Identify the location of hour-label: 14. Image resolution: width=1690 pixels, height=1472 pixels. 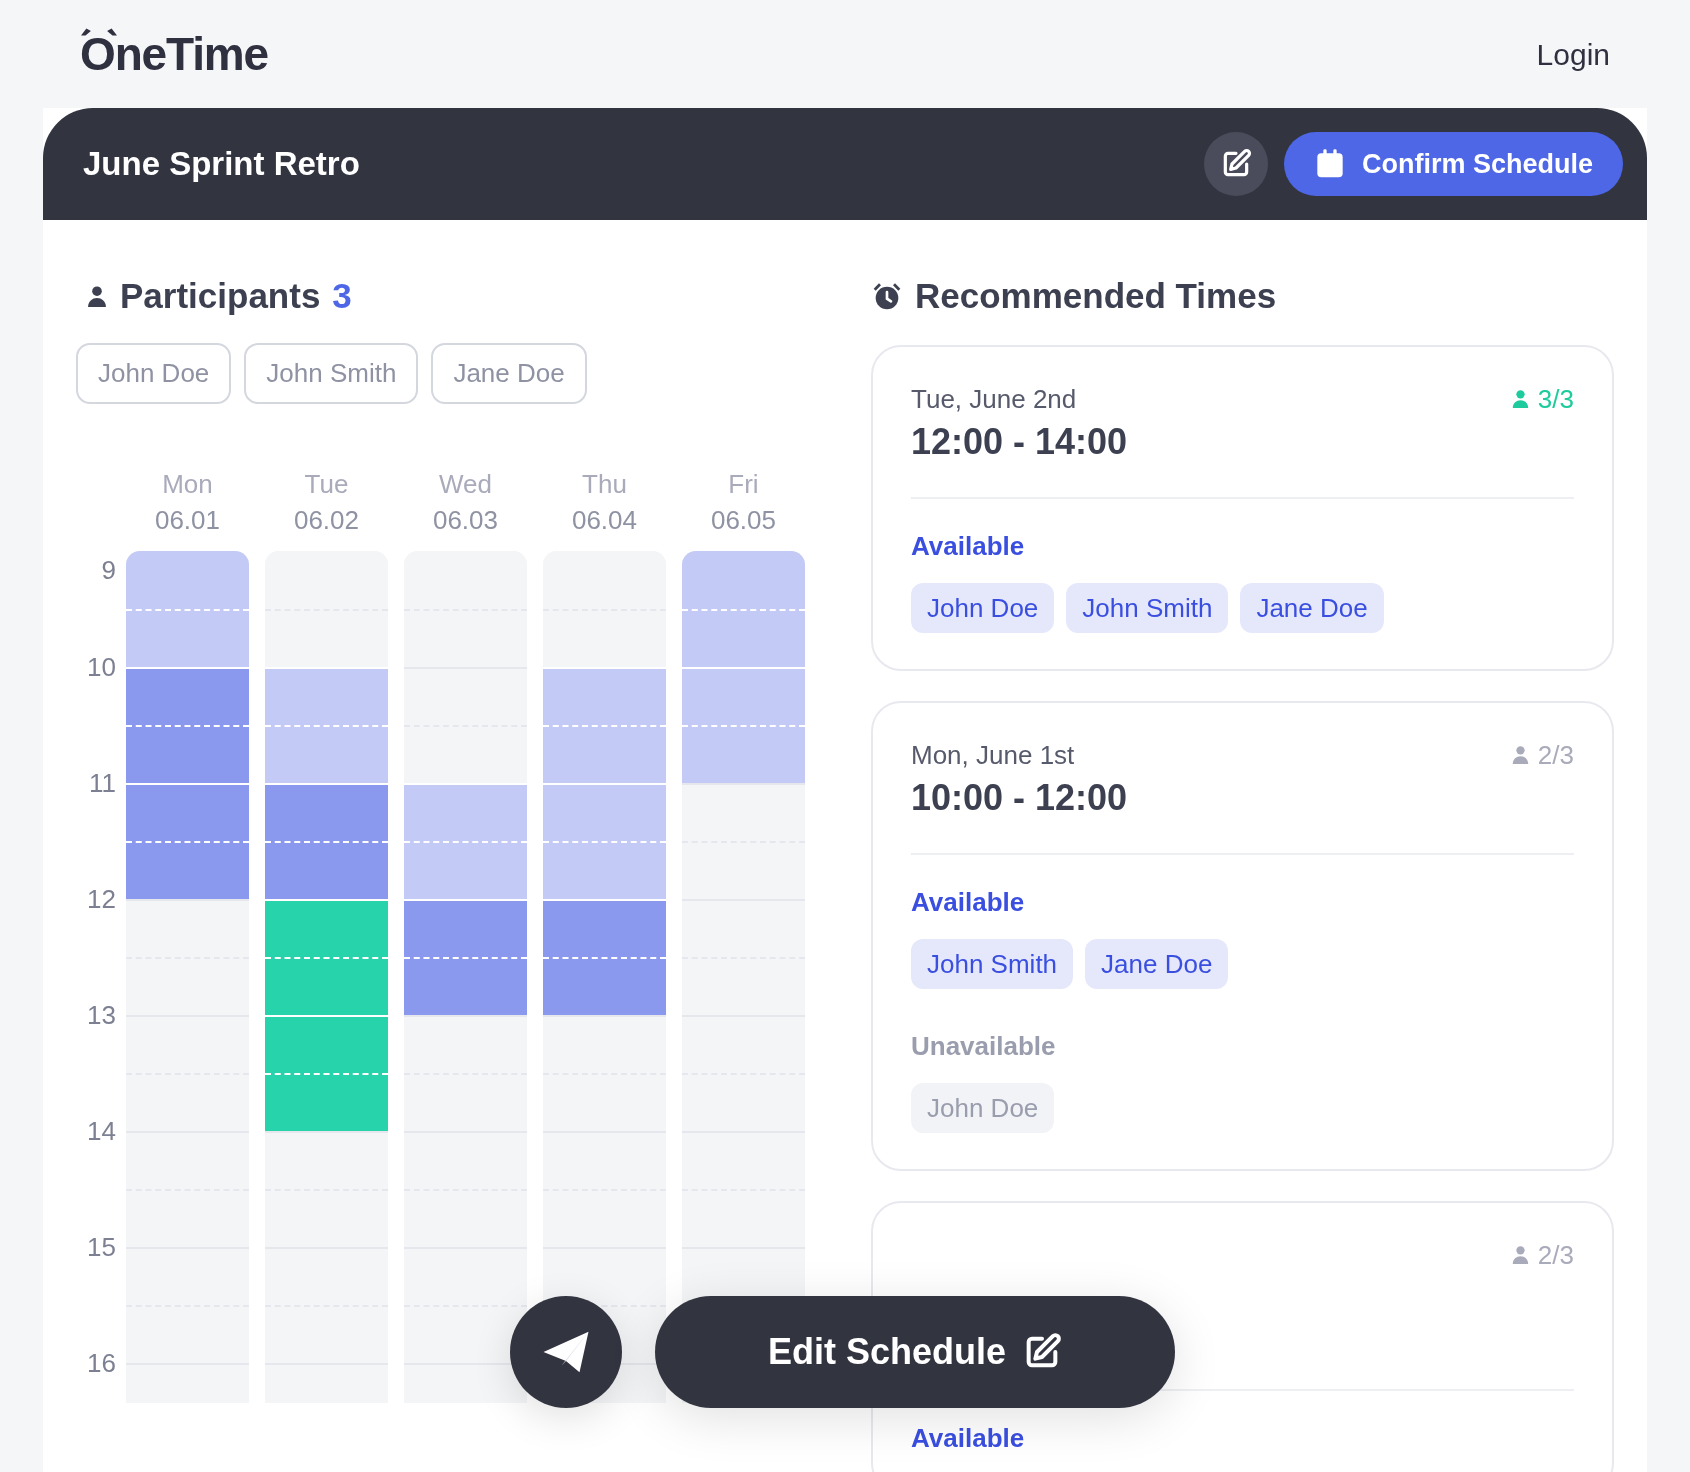
(101, 1130).